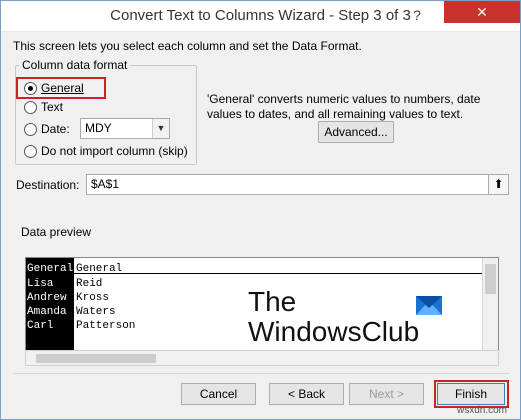 The height and width of the screenshot is (420, 521). What do you see at coordinates (30, 107) in the screenshot?
I see `radio-text-indicator` at bounding box center [30, 107].